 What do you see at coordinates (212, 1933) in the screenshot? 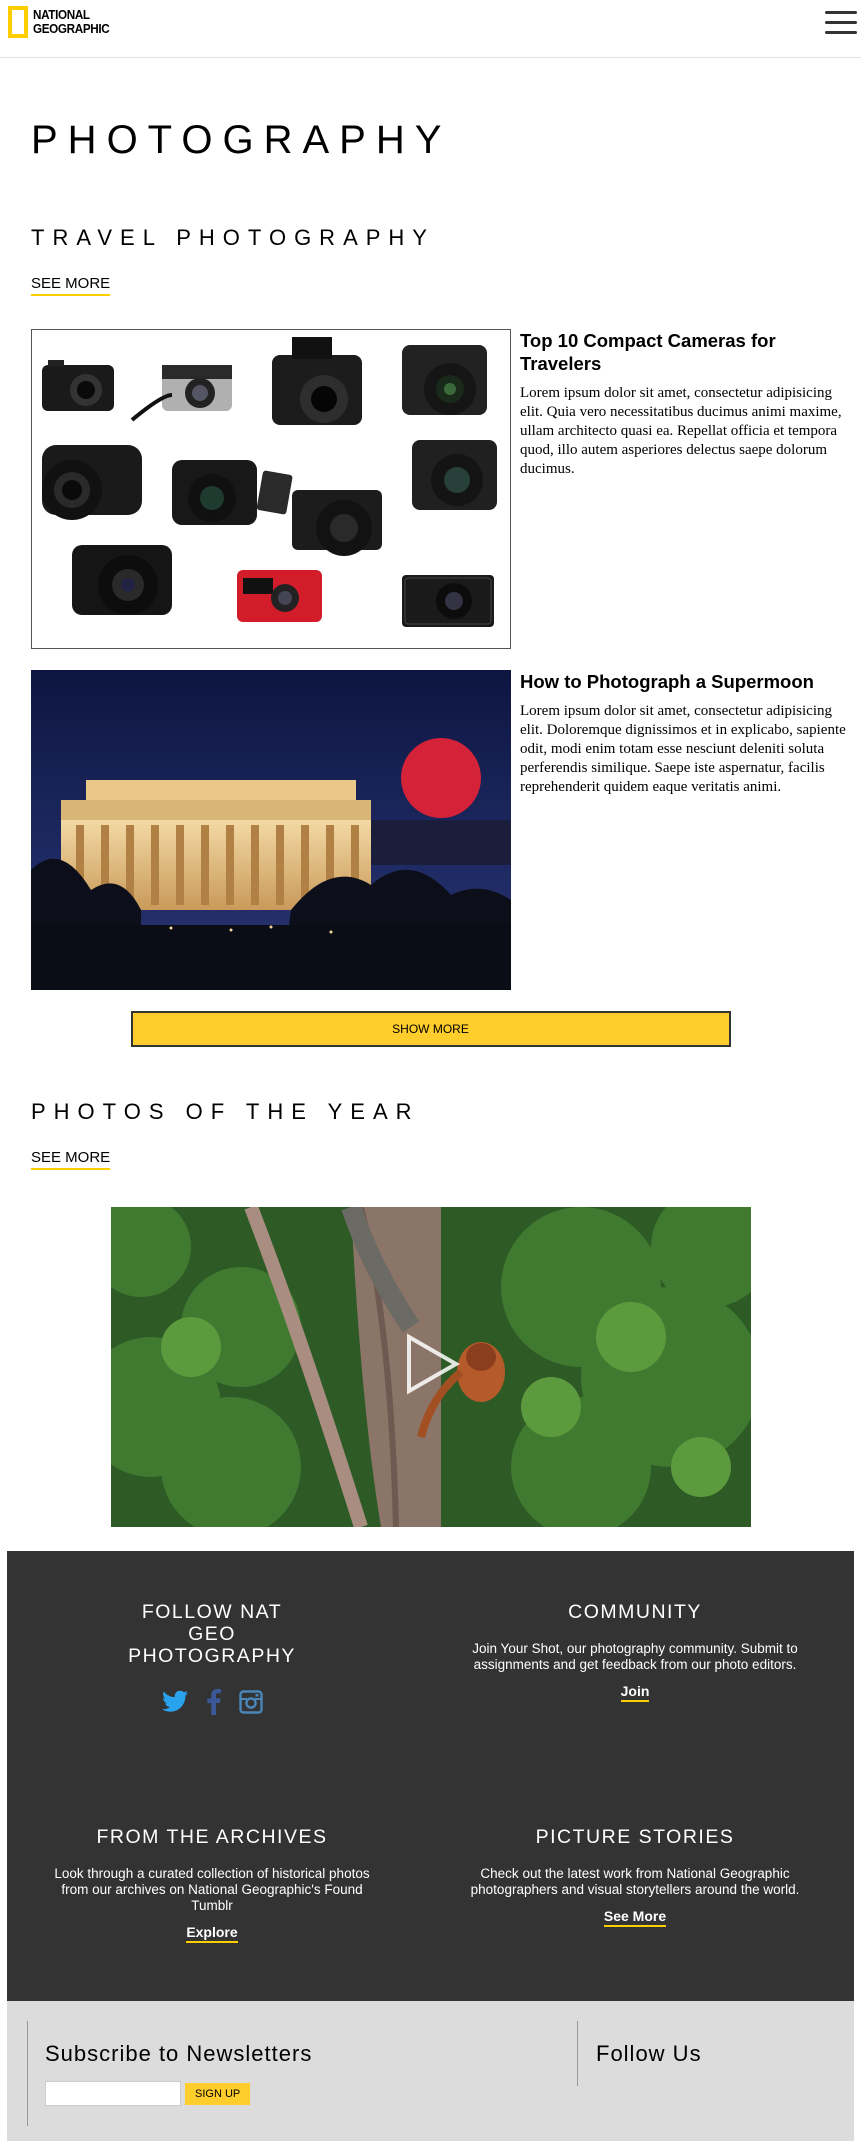
I see `explore-link: Explore` at bounding box center [212, 1933].